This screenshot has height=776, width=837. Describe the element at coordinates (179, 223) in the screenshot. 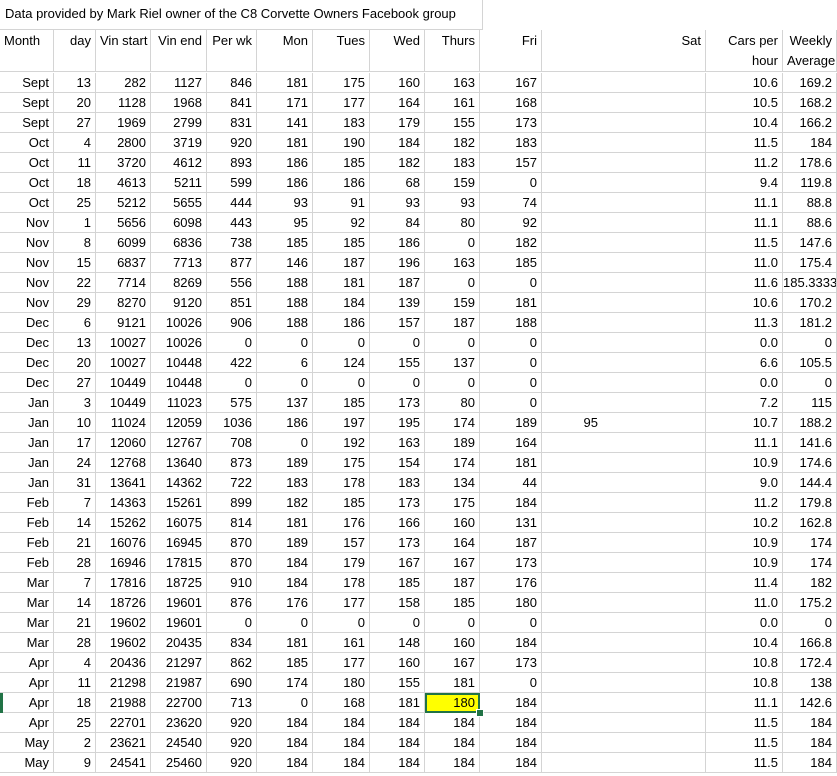

I see `cell-vin-end: 6098` at that location.